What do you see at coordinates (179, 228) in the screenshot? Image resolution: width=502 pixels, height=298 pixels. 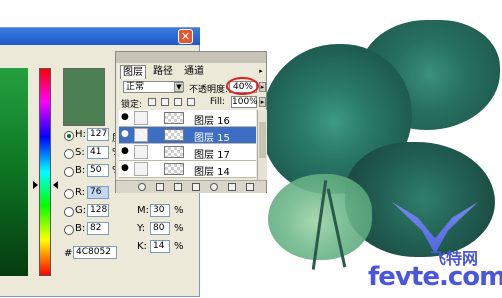 I see `unit-y: %` at bounding box center [179, 228].